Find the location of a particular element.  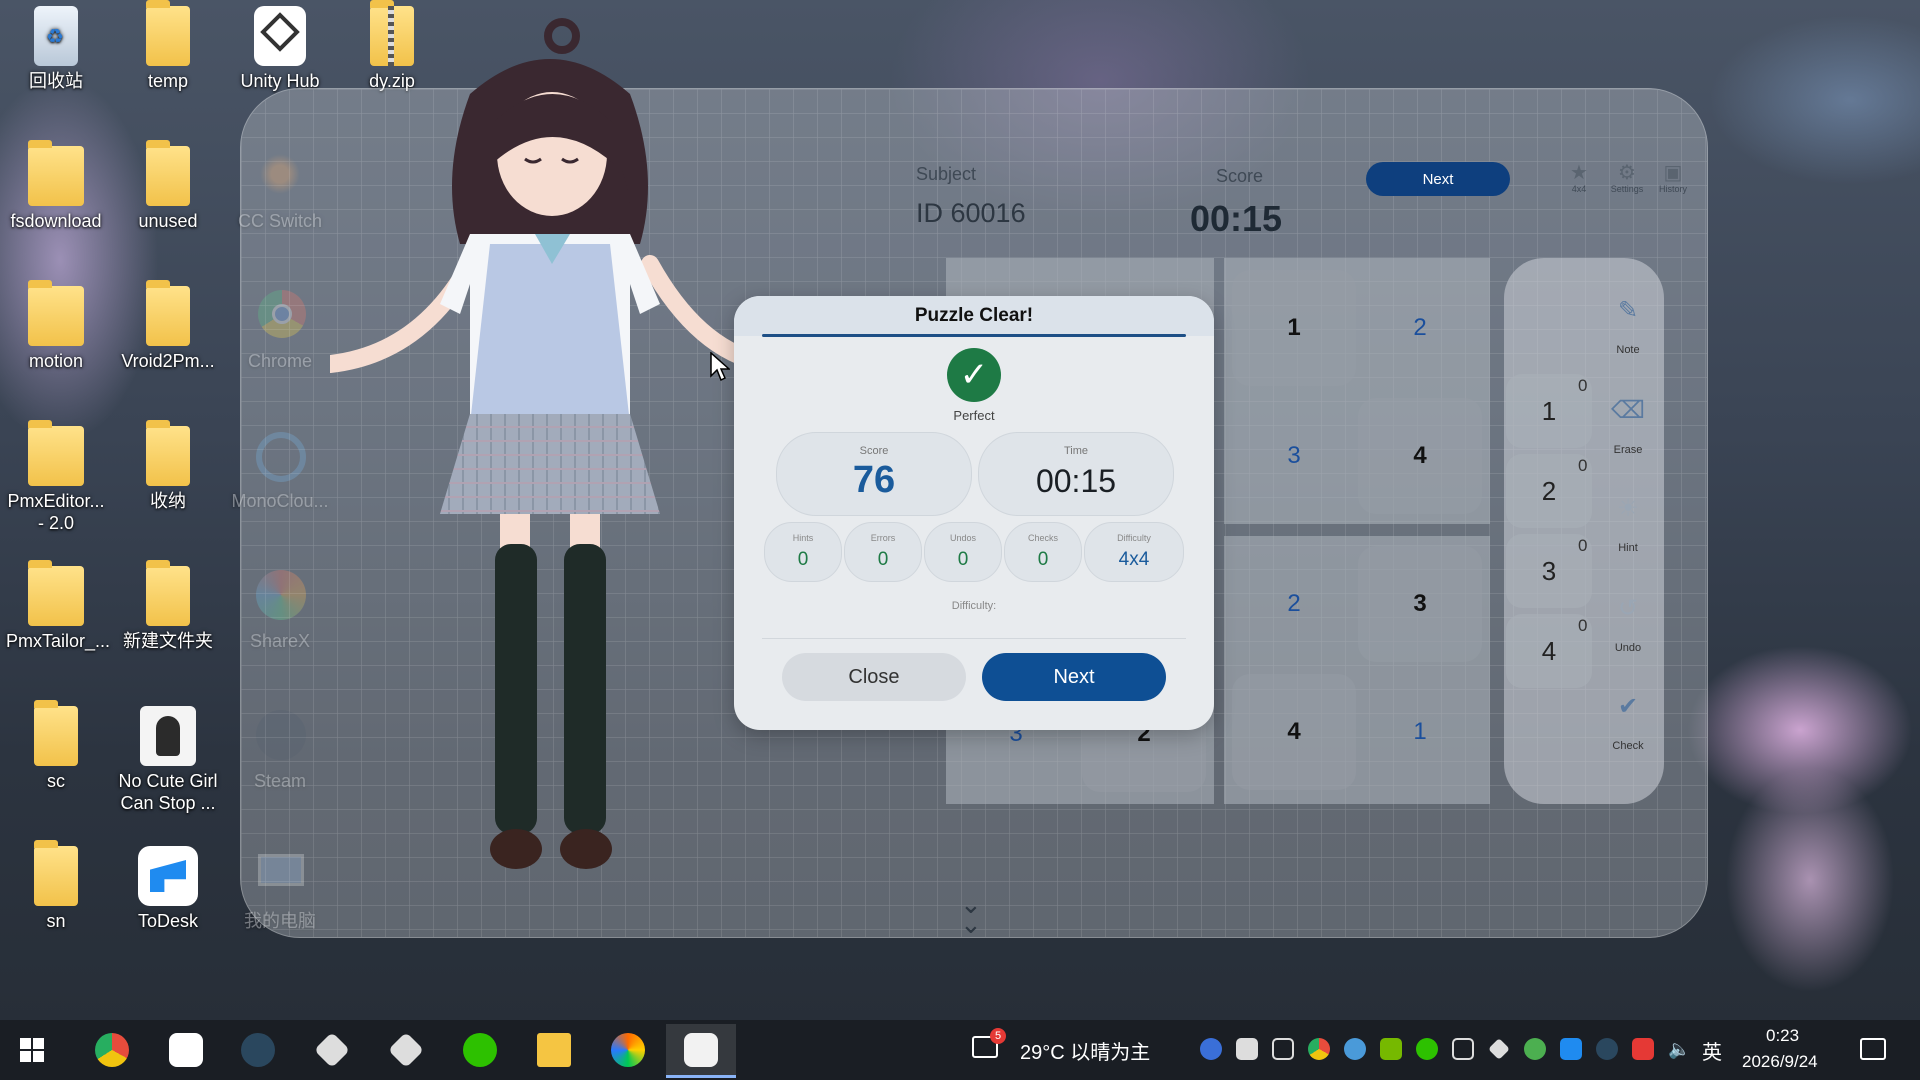

stat-value: 4x4 is located at coordinates (1134, 559).